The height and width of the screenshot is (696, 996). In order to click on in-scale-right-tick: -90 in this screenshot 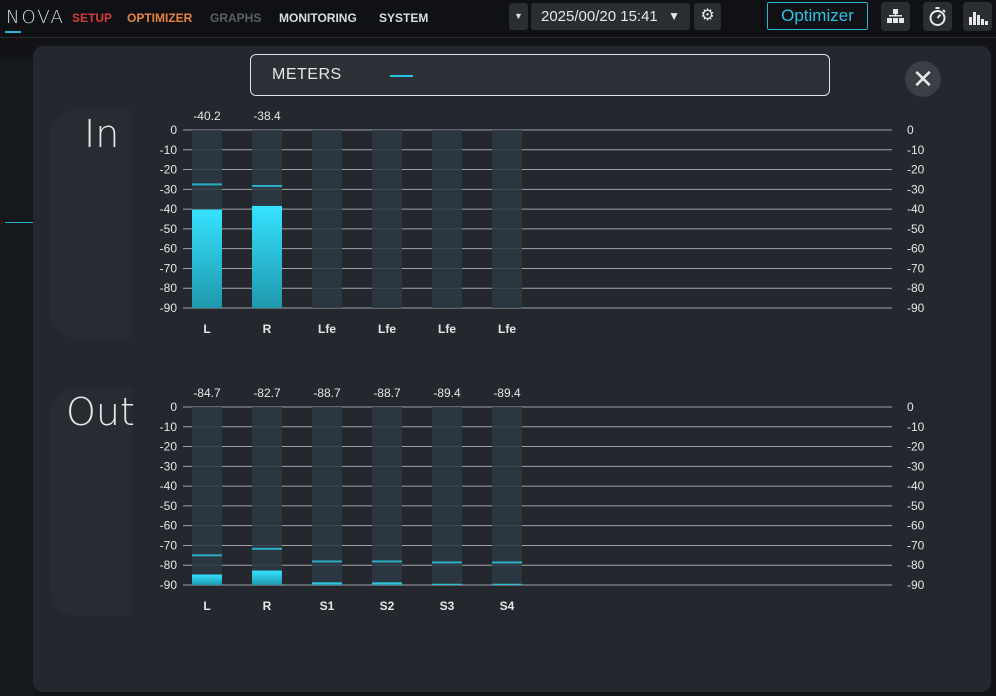, I will do `click(916, 308)`.